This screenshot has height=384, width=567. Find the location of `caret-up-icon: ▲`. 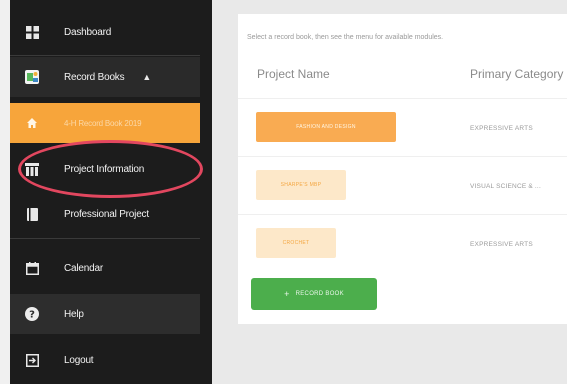

caret-up-icon: ▲ is located at coordinates (147, 77).